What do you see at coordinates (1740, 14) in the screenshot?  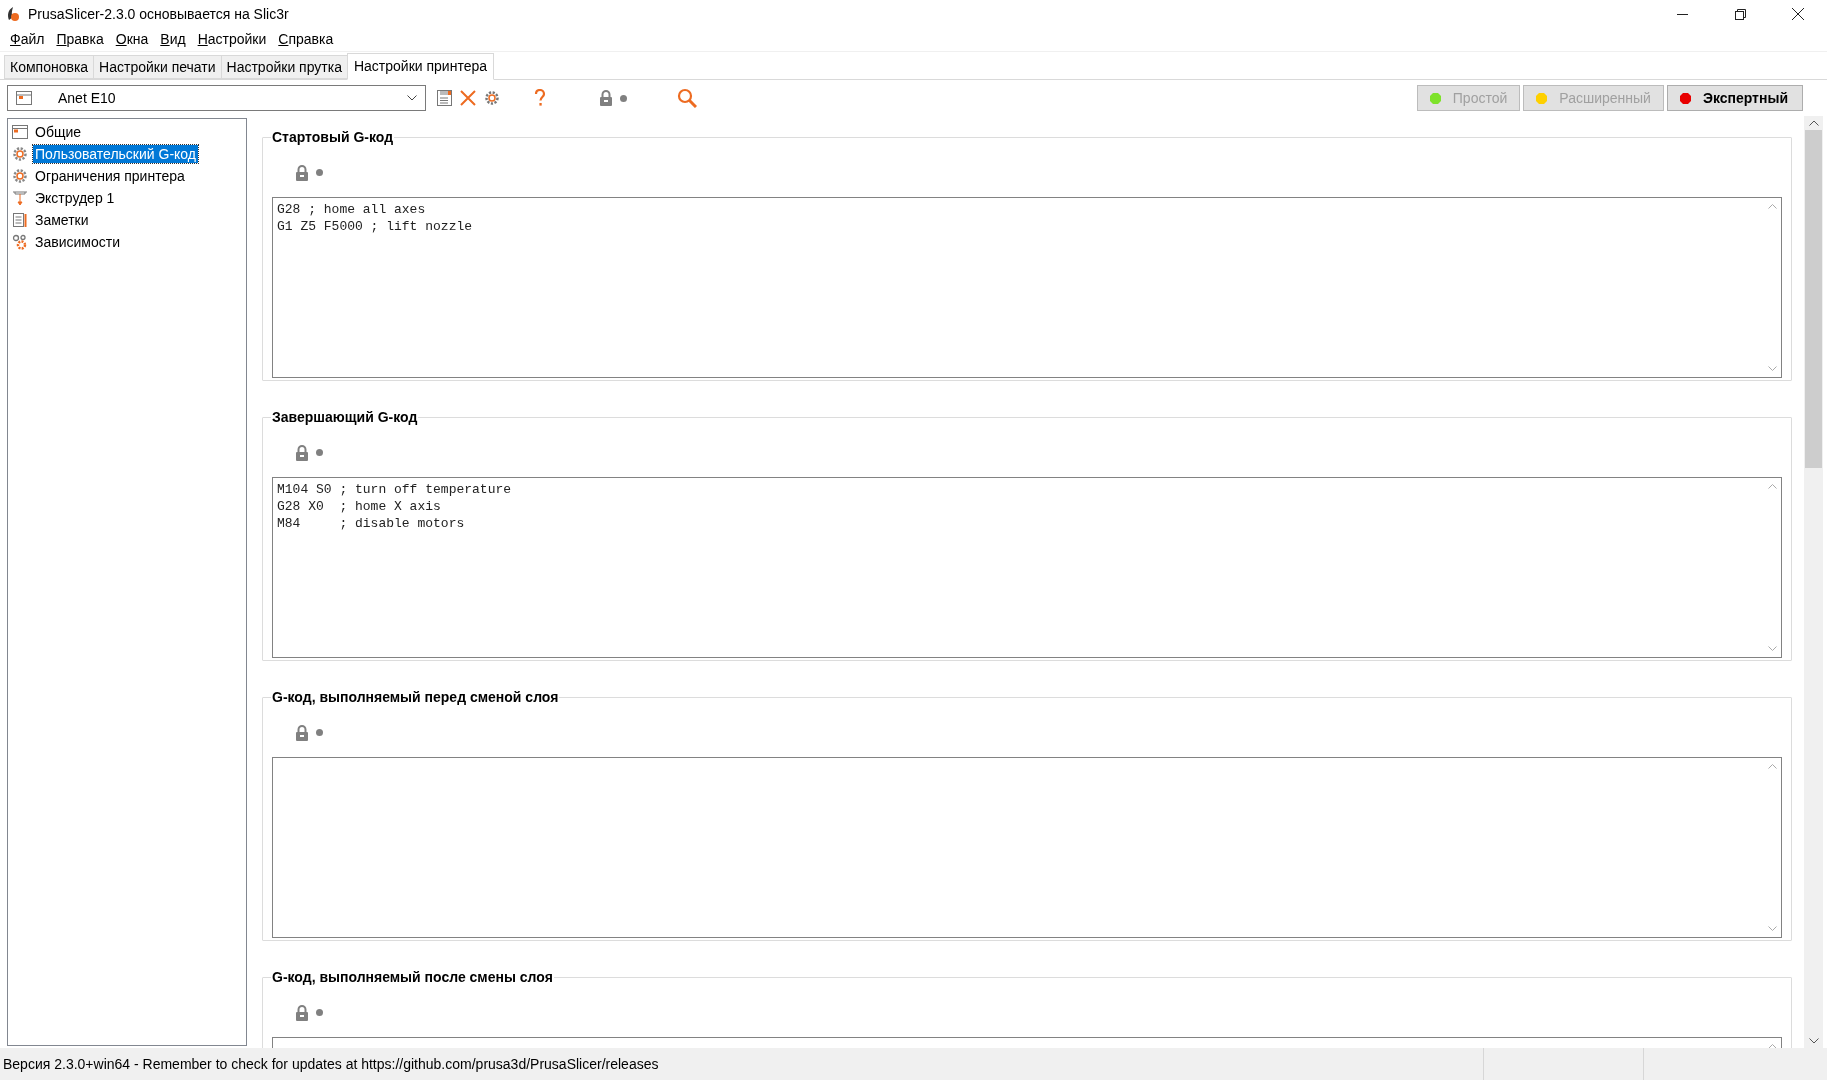 I see `restore-icon` at bounding box center [1740, 14].